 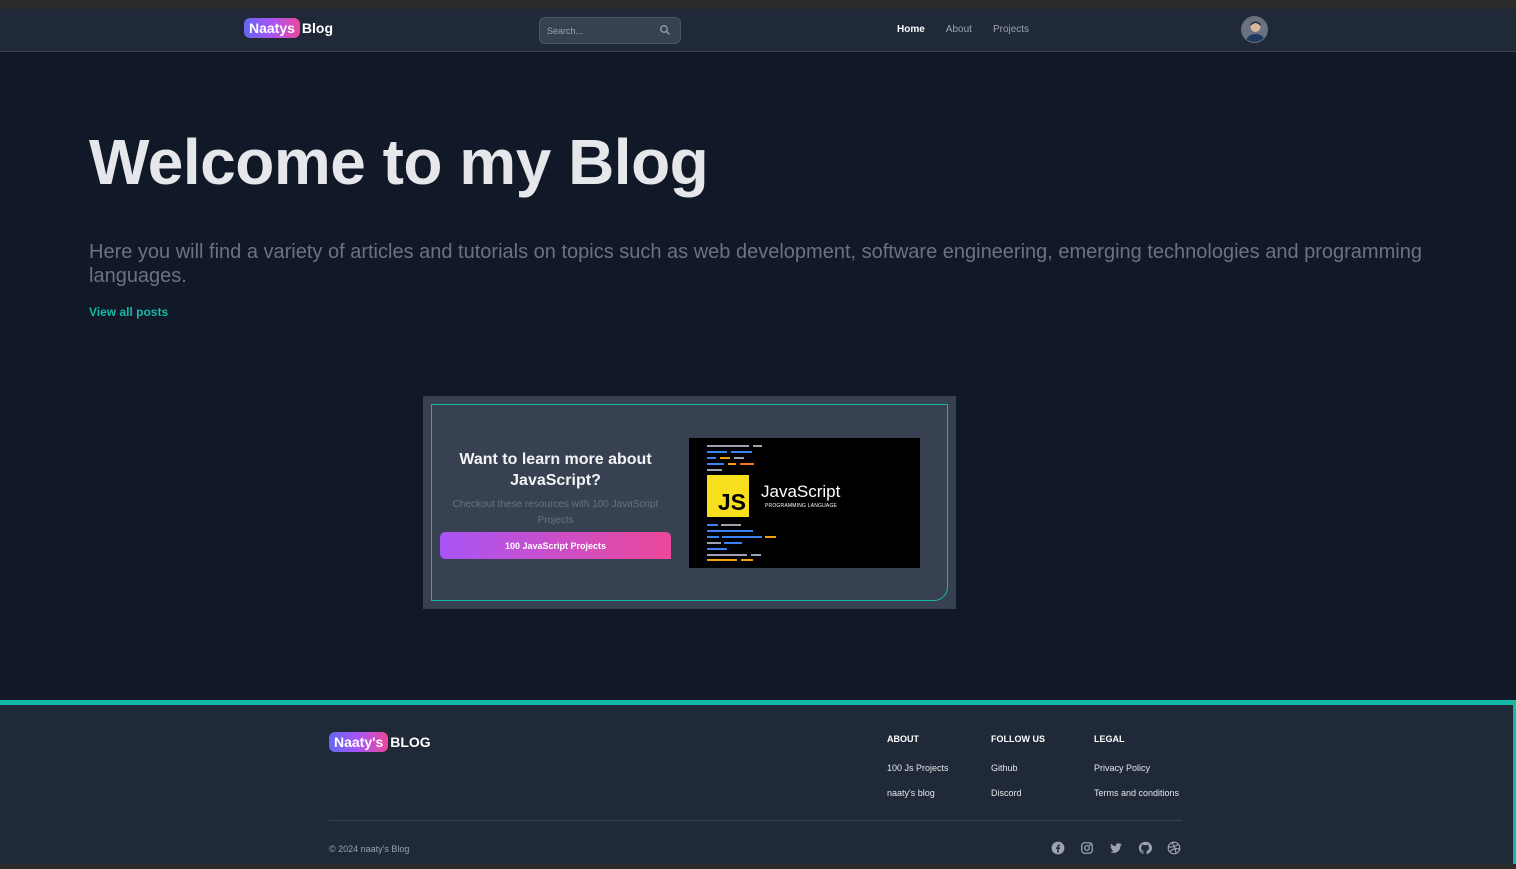 I want to click on footer-logo-pill: Naaty's, so click(x=359, y=742).